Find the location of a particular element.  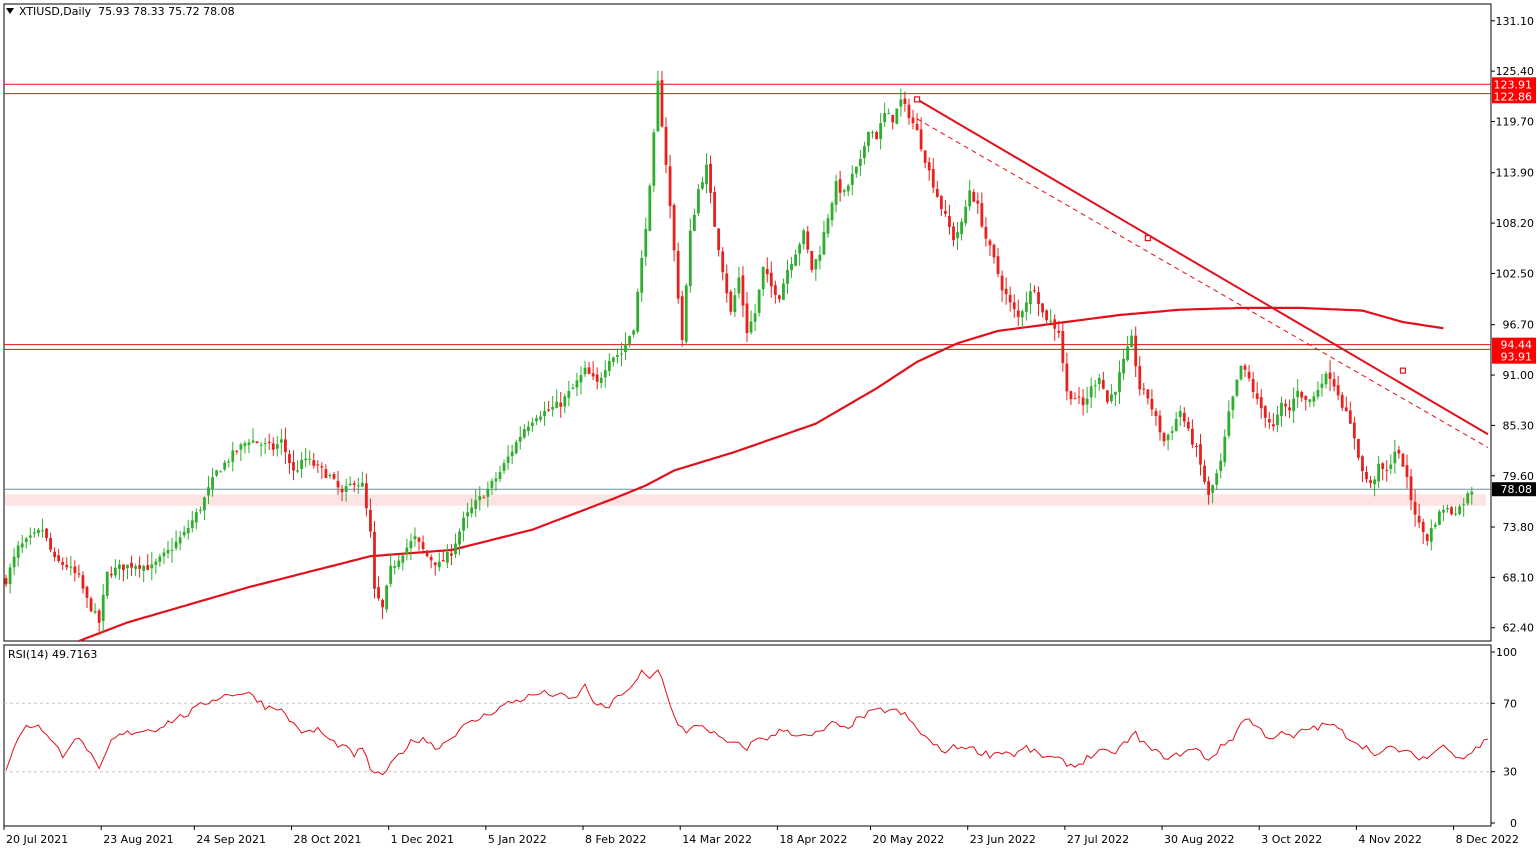

time-tick-label: 23 Aug 2021 is located at coordinates (138, 839).